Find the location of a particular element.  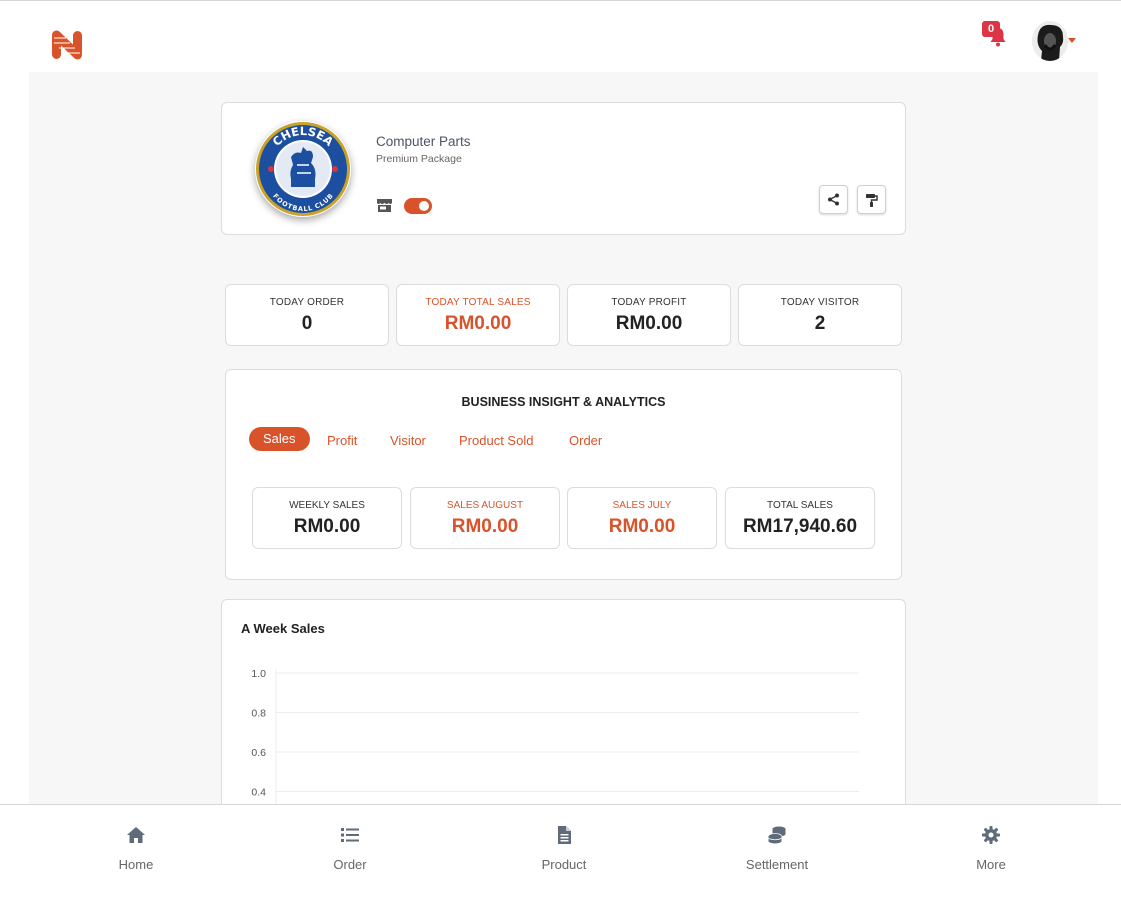

today-profit-stat: TODAY PROFIT RM0.00 is located at coordinates (649, 315).